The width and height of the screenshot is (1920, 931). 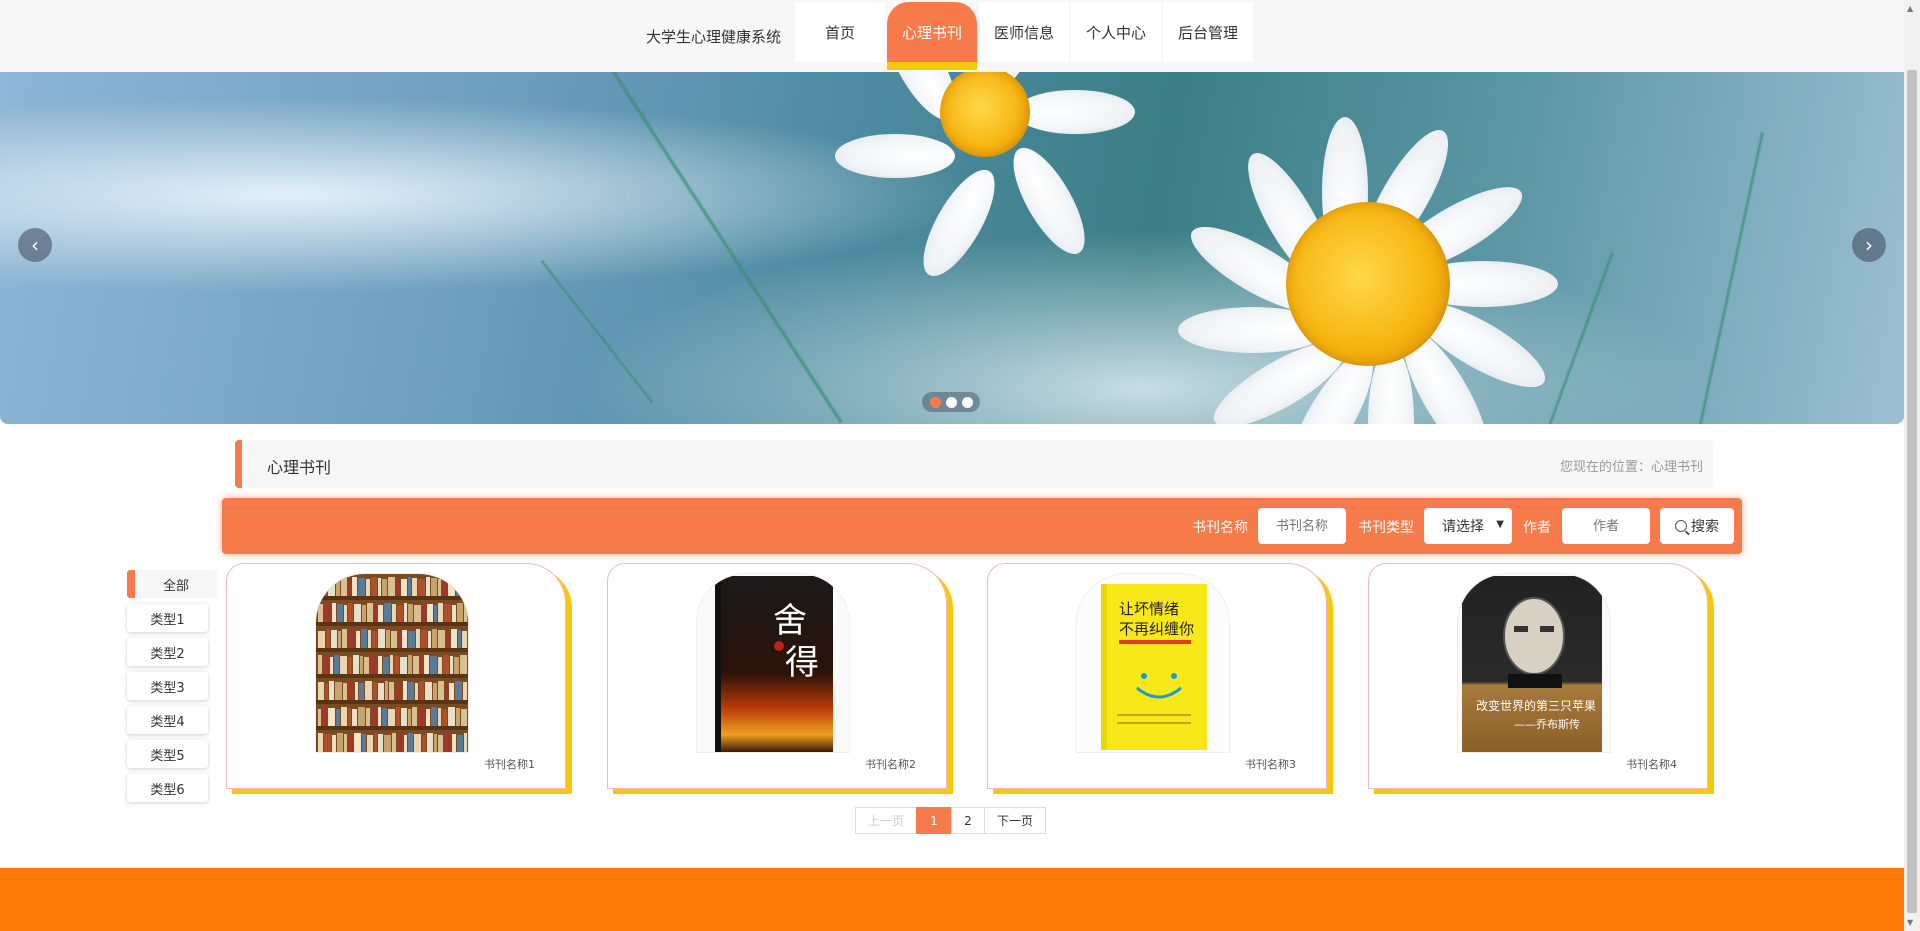 I want to click on footer, so click(x=952, y=899).